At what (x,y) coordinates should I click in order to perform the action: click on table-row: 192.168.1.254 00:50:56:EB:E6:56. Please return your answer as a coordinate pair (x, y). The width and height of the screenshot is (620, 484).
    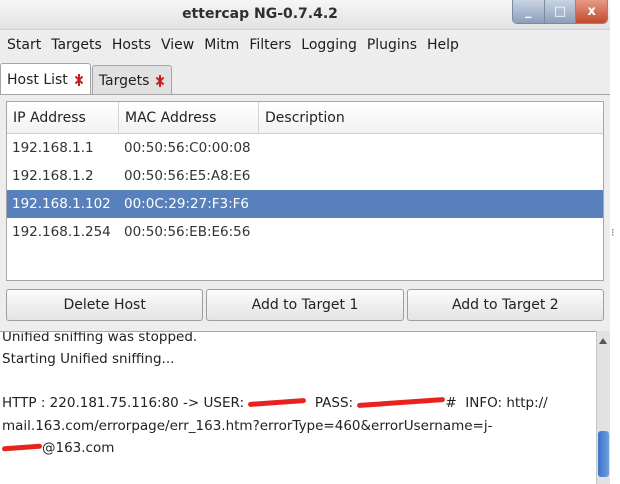
    Looking at the image, I should click on (305, 232).